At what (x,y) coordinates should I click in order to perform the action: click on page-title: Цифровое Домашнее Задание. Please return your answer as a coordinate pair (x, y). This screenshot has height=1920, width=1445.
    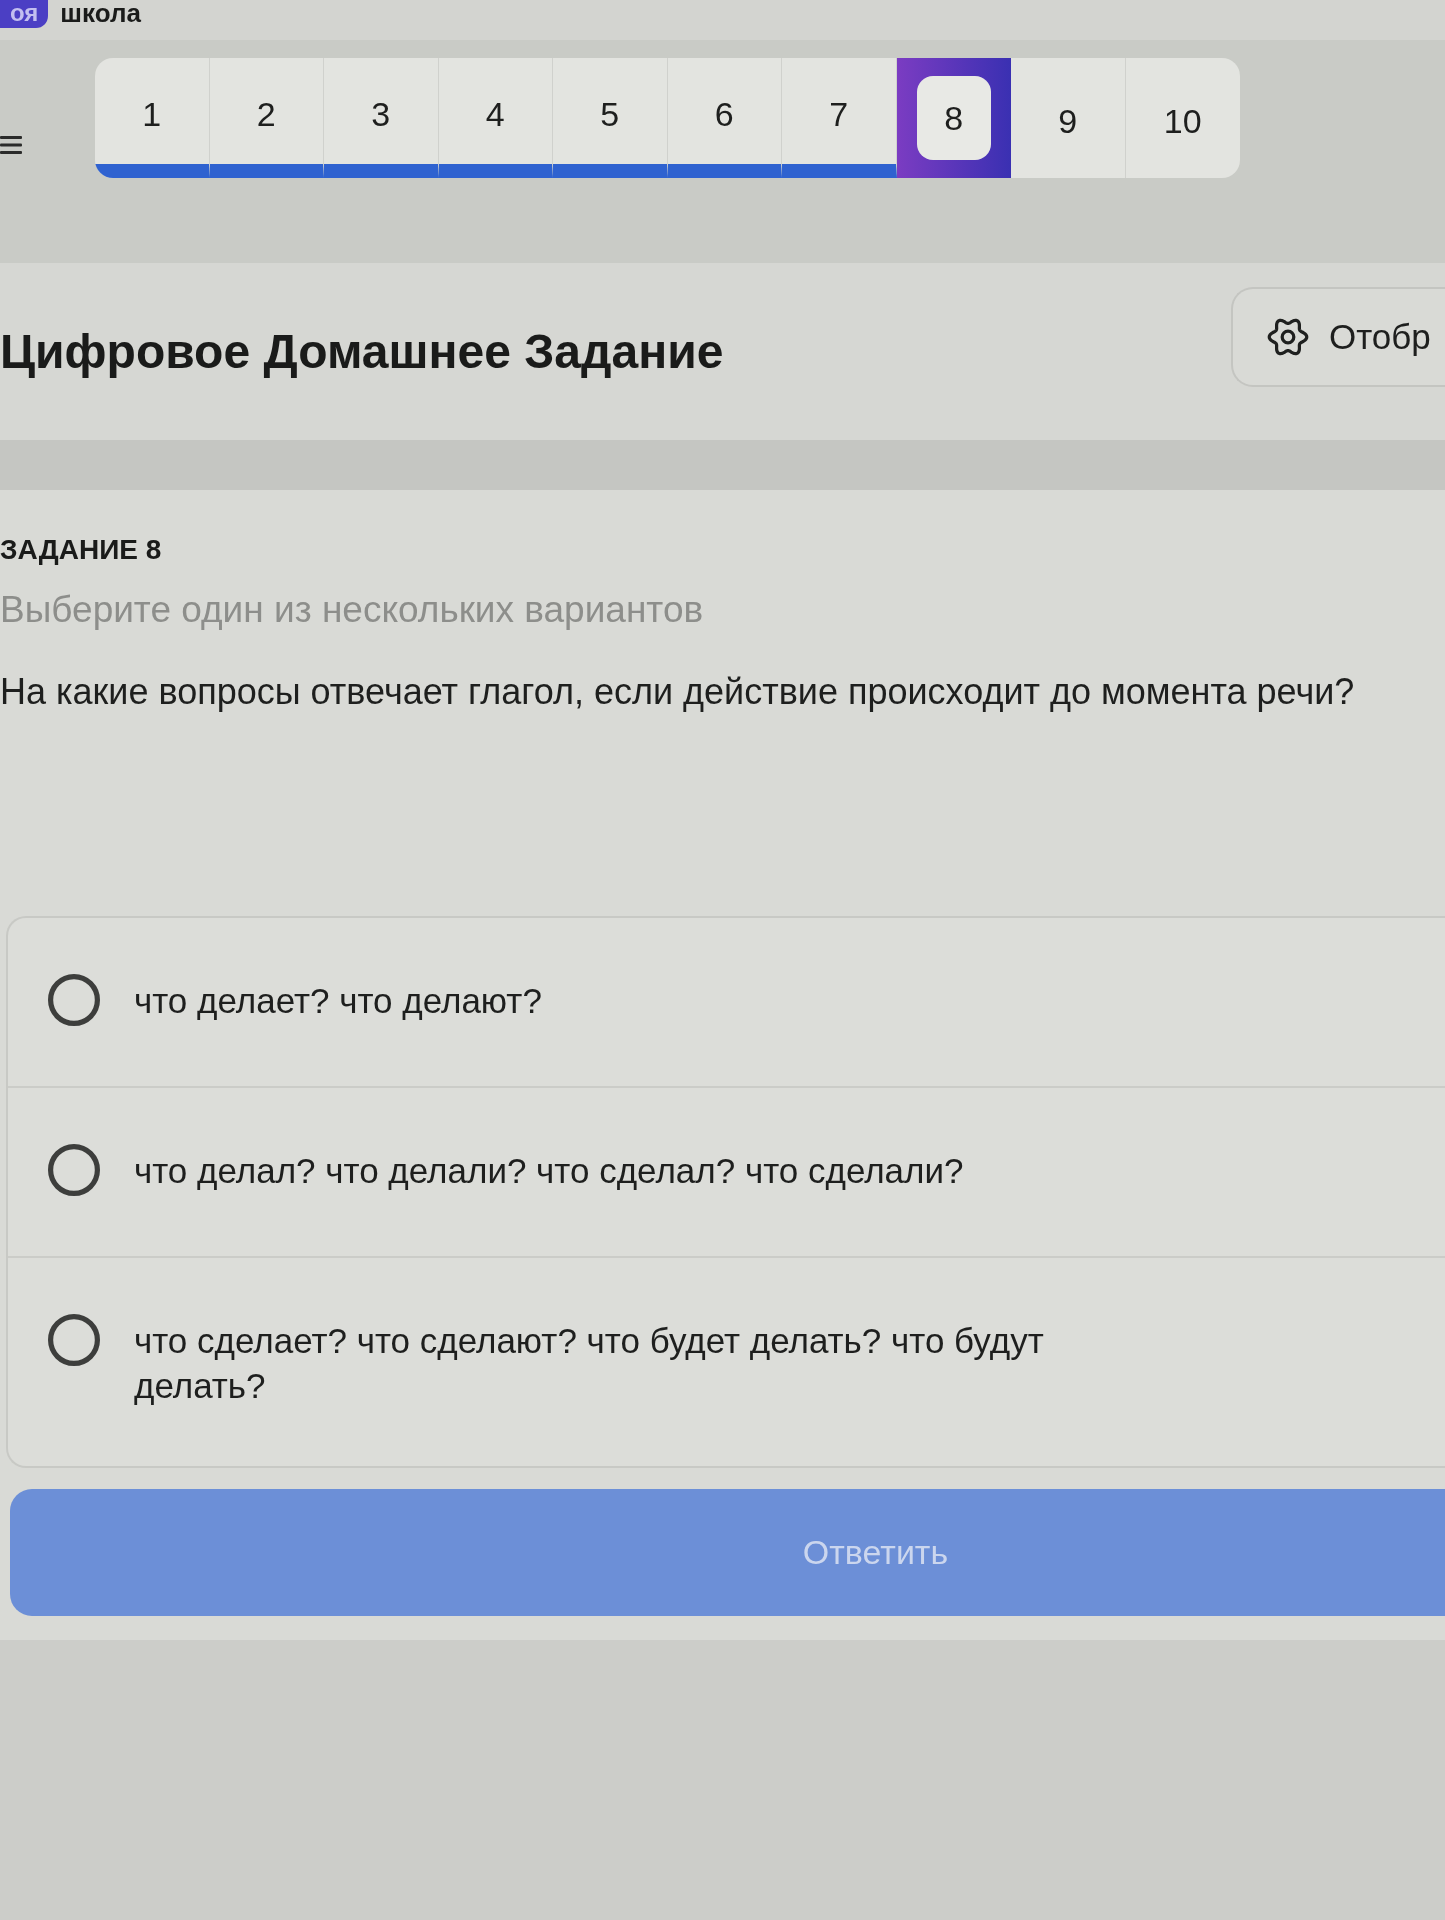
    Looking at the image, I should click on (362, 351).